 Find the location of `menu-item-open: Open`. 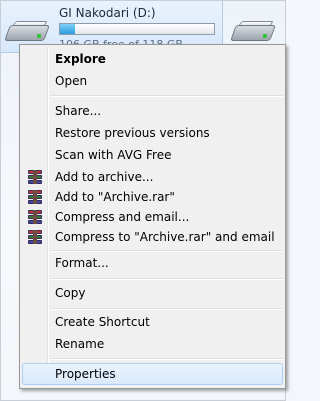

menu-item-open: Open is located at coordinates (152, 81).